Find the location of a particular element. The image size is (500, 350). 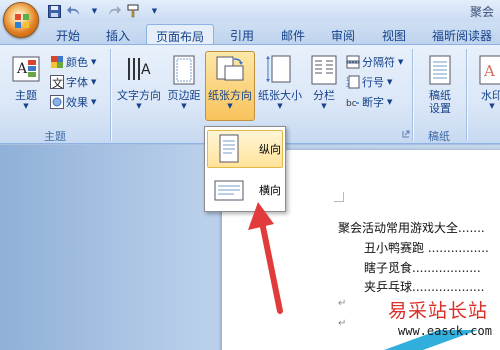

watermark-url: www.easck.com is located at coordinates (445, 331).